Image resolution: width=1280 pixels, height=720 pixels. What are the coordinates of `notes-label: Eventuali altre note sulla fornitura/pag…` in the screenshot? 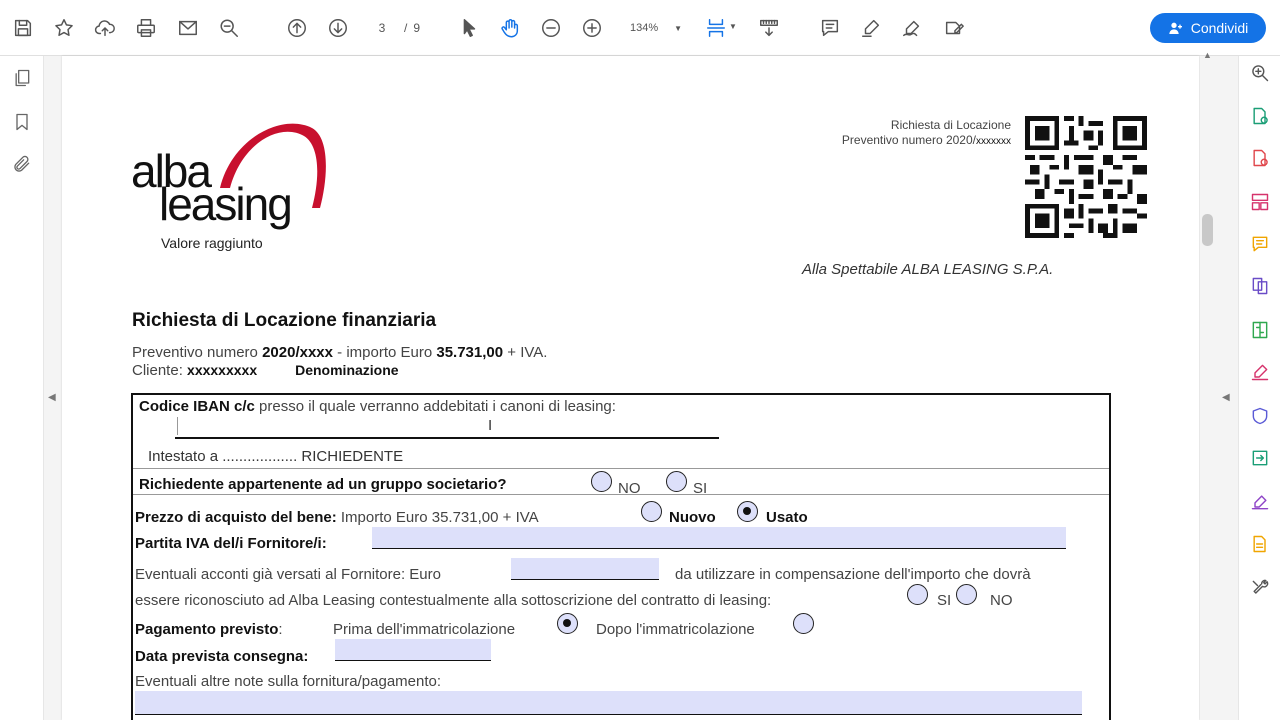 It's located at (288, 681).